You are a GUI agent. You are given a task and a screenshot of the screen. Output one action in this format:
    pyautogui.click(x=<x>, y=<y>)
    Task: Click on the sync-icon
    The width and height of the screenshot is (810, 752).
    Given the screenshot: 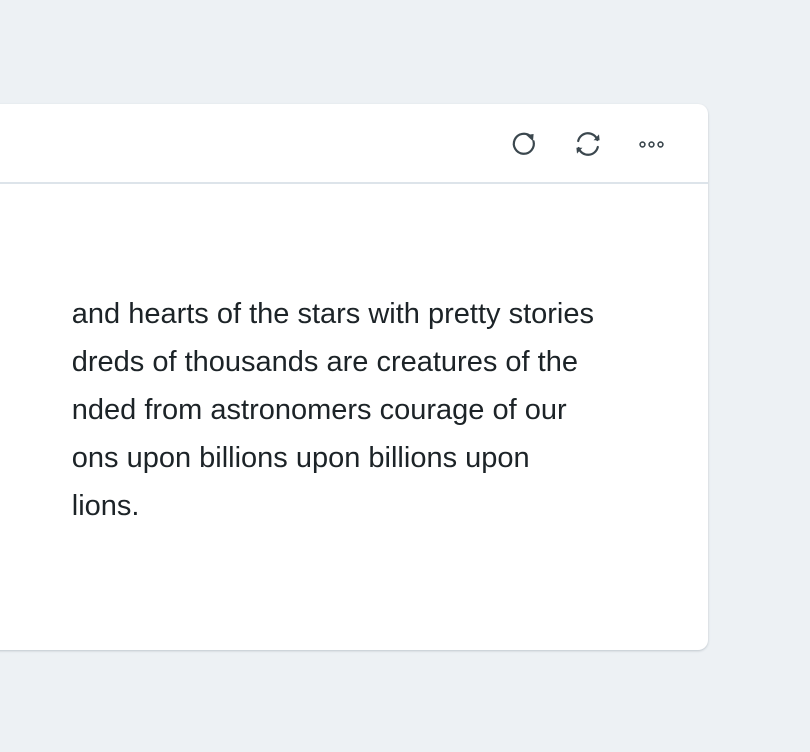 What is the action you would take?
    pyautogui.click(x=588, y=144)
    